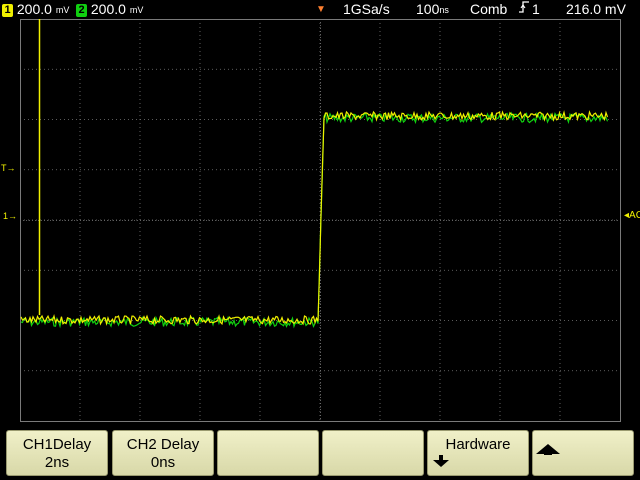 This screenshot has width=640, height=480. What do you see at coordinates (536, 9) in the screenshot?
I see `trigger-source: 1` at bounding box center [536, 9].